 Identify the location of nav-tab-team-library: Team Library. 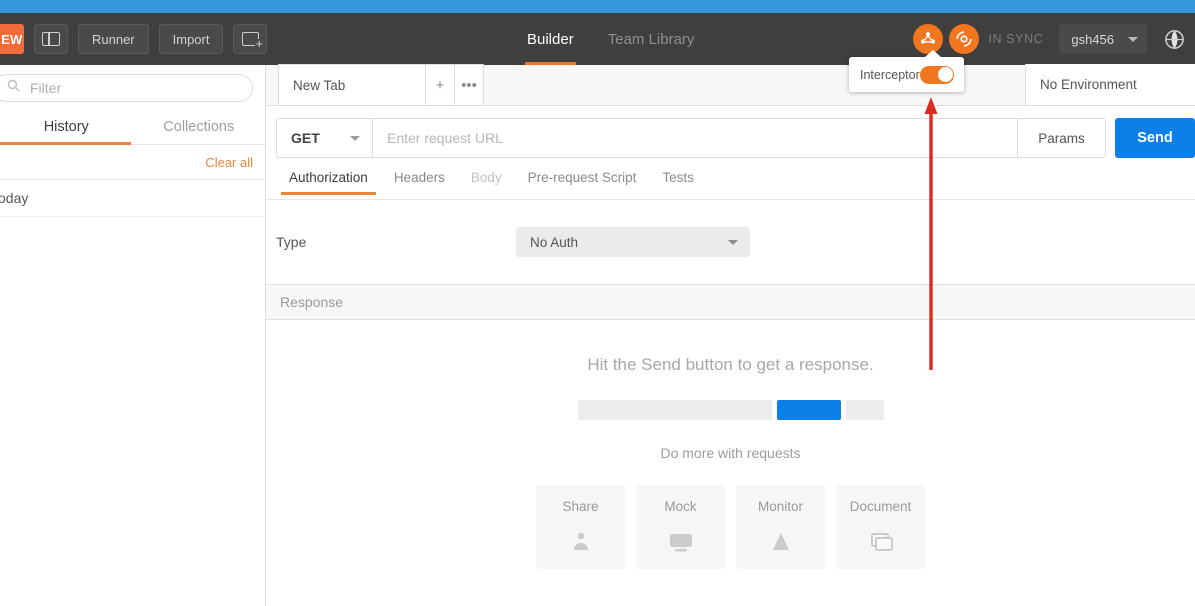
(651, 39).